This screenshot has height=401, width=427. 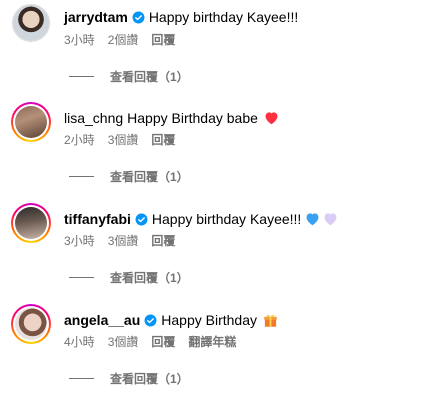 I want to click on comment-time: 2小時, so click(x=79, y=139).